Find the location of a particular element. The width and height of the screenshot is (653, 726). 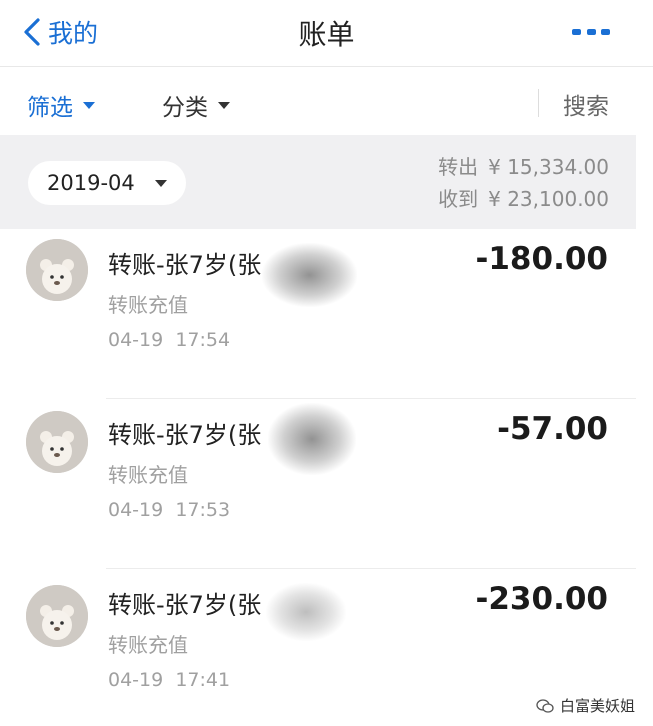

watermark-text: 白富美妖姐 is located at coordinates (597, 706).